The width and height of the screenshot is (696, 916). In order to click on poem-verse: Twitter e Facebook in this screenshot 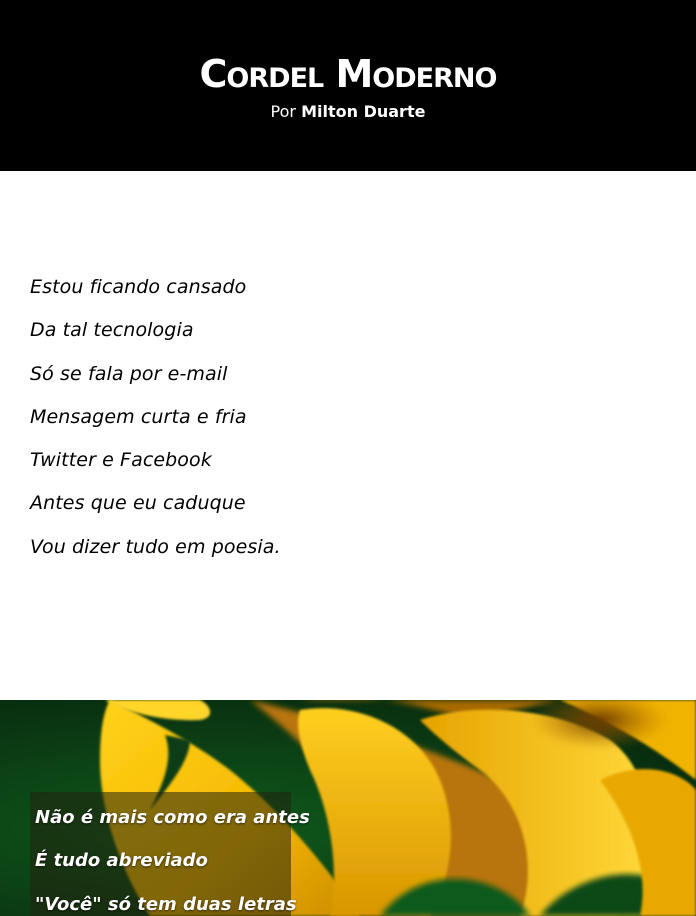, I will do `click(121, 460)`.